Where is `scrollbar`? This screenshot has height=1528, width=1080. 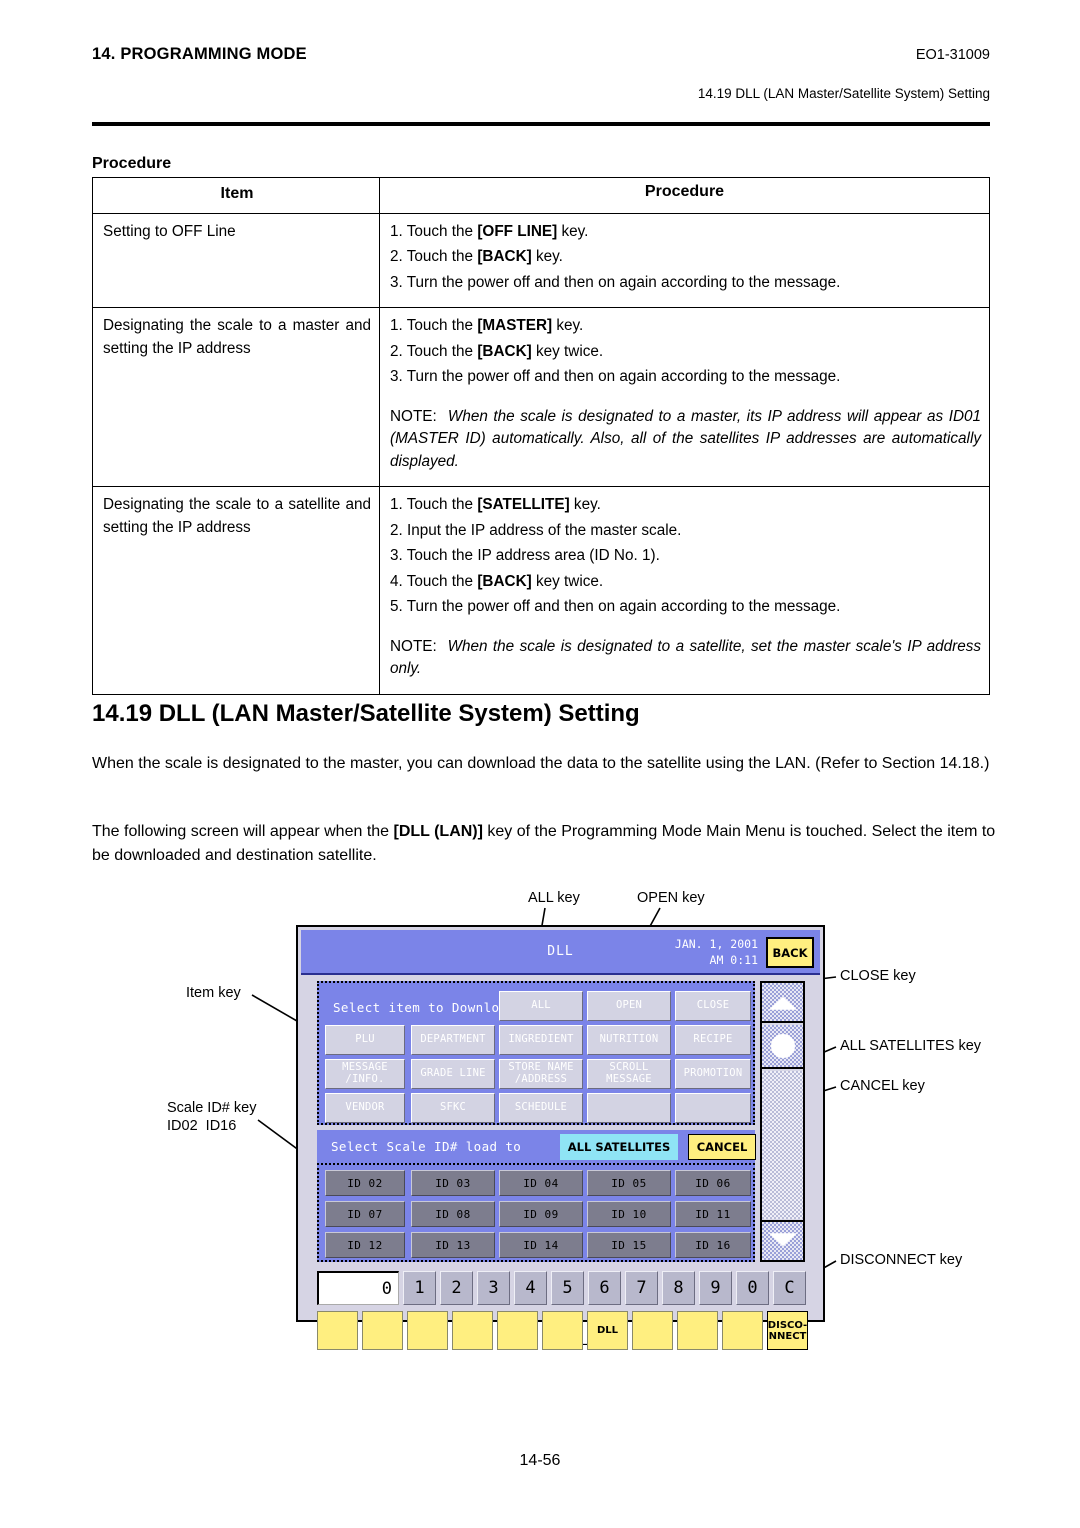 scrollbar is located at coordinates (782, 1121).